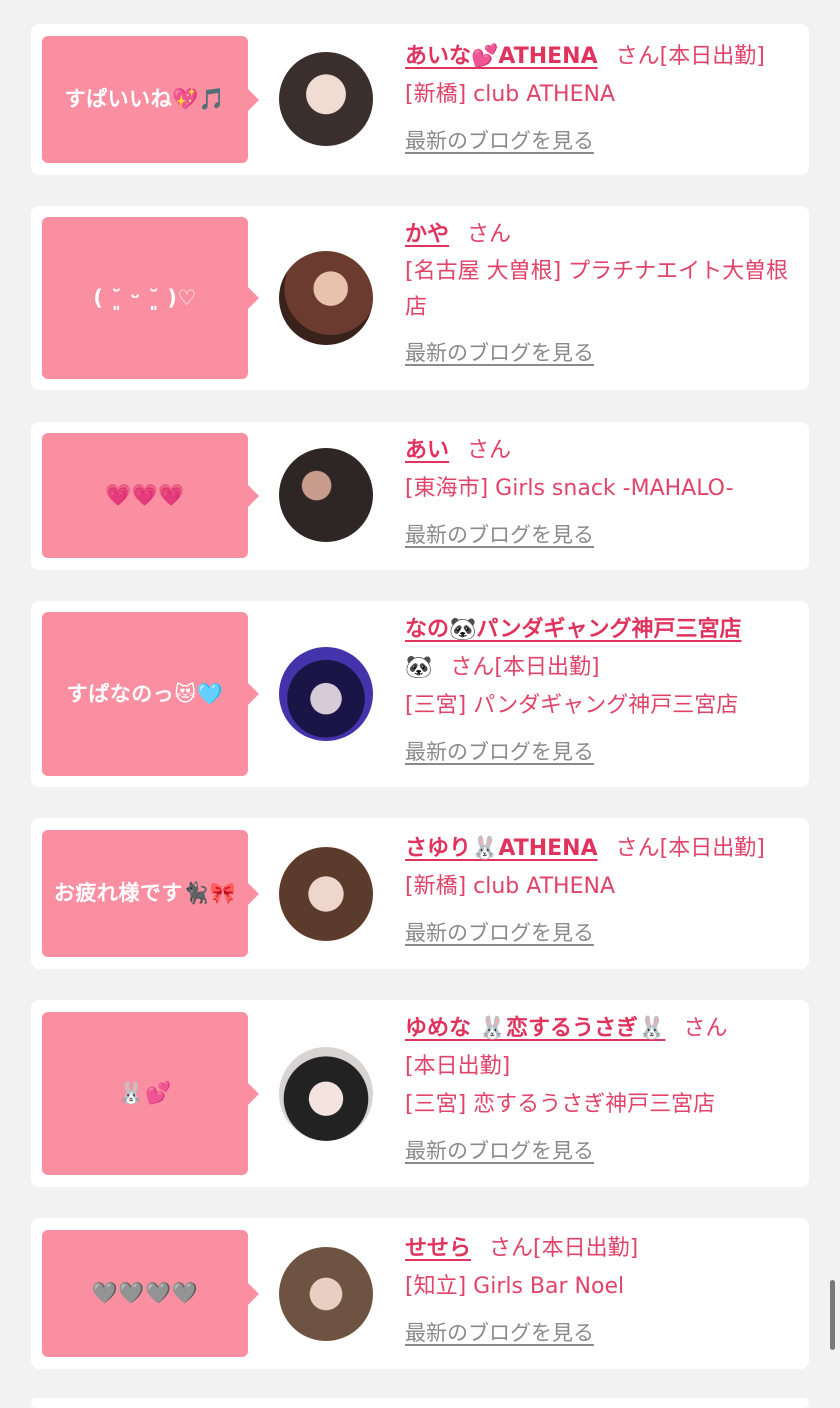 This screenshot has width=840, height=1408. Describe the element at coordinates (573, 629) in the screenshot. I see `girl-name-link: なの🐼パンダギャング神戸三宮店` at that location.